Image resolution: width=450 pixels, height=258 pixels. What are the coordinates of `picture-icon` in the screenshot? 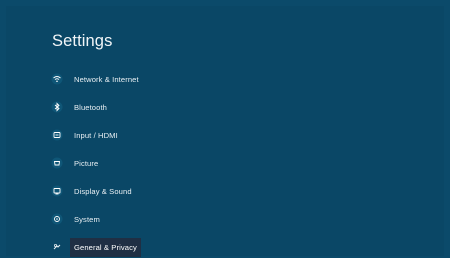 It's located at (57, 163).